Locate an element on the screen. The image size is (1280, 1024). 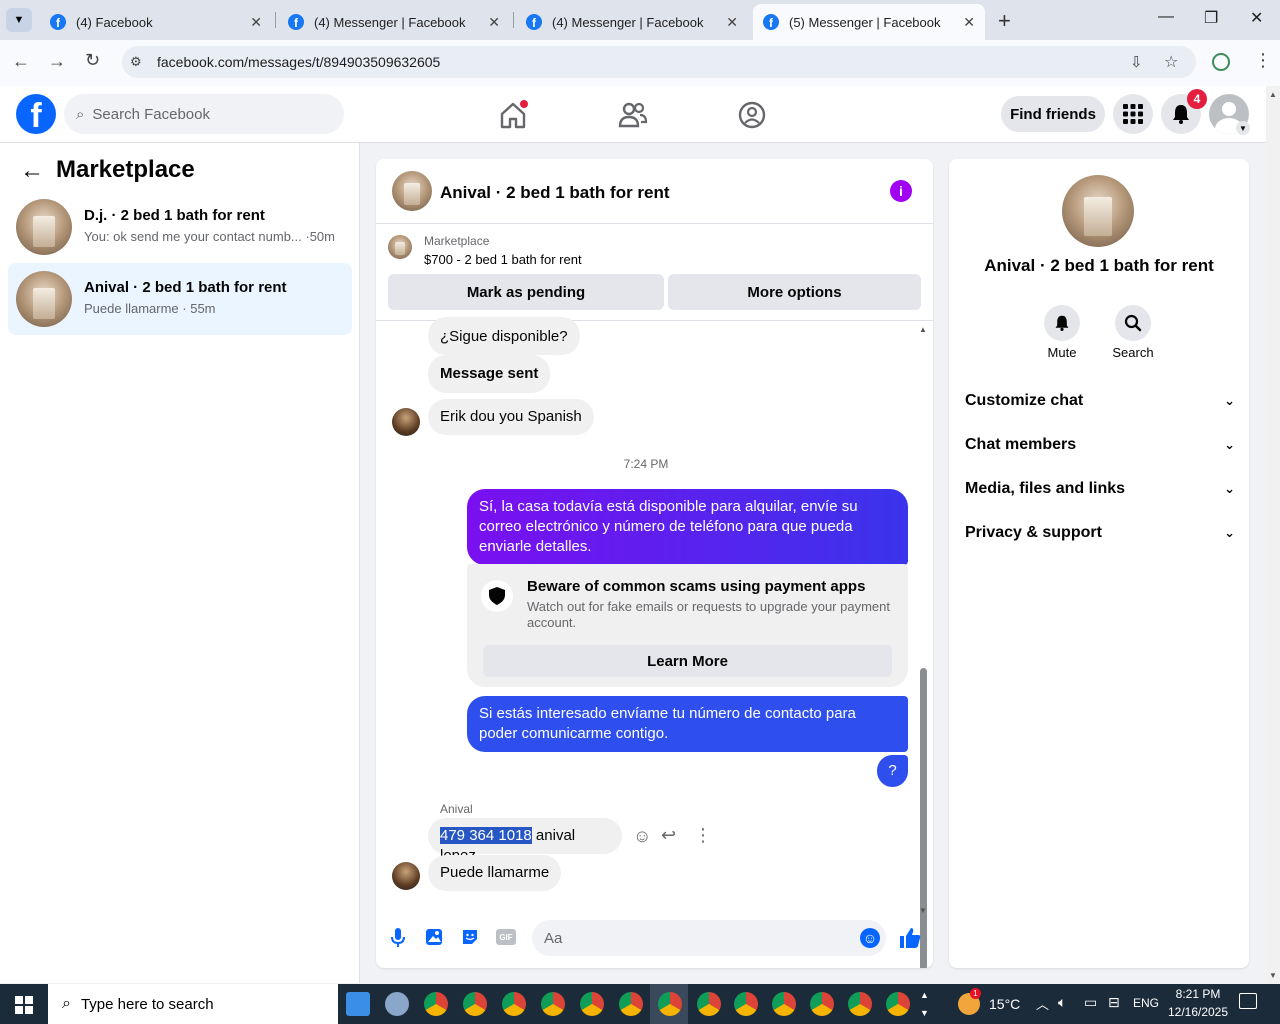
chrome-icon-active is located at coordinates (670, 1004).